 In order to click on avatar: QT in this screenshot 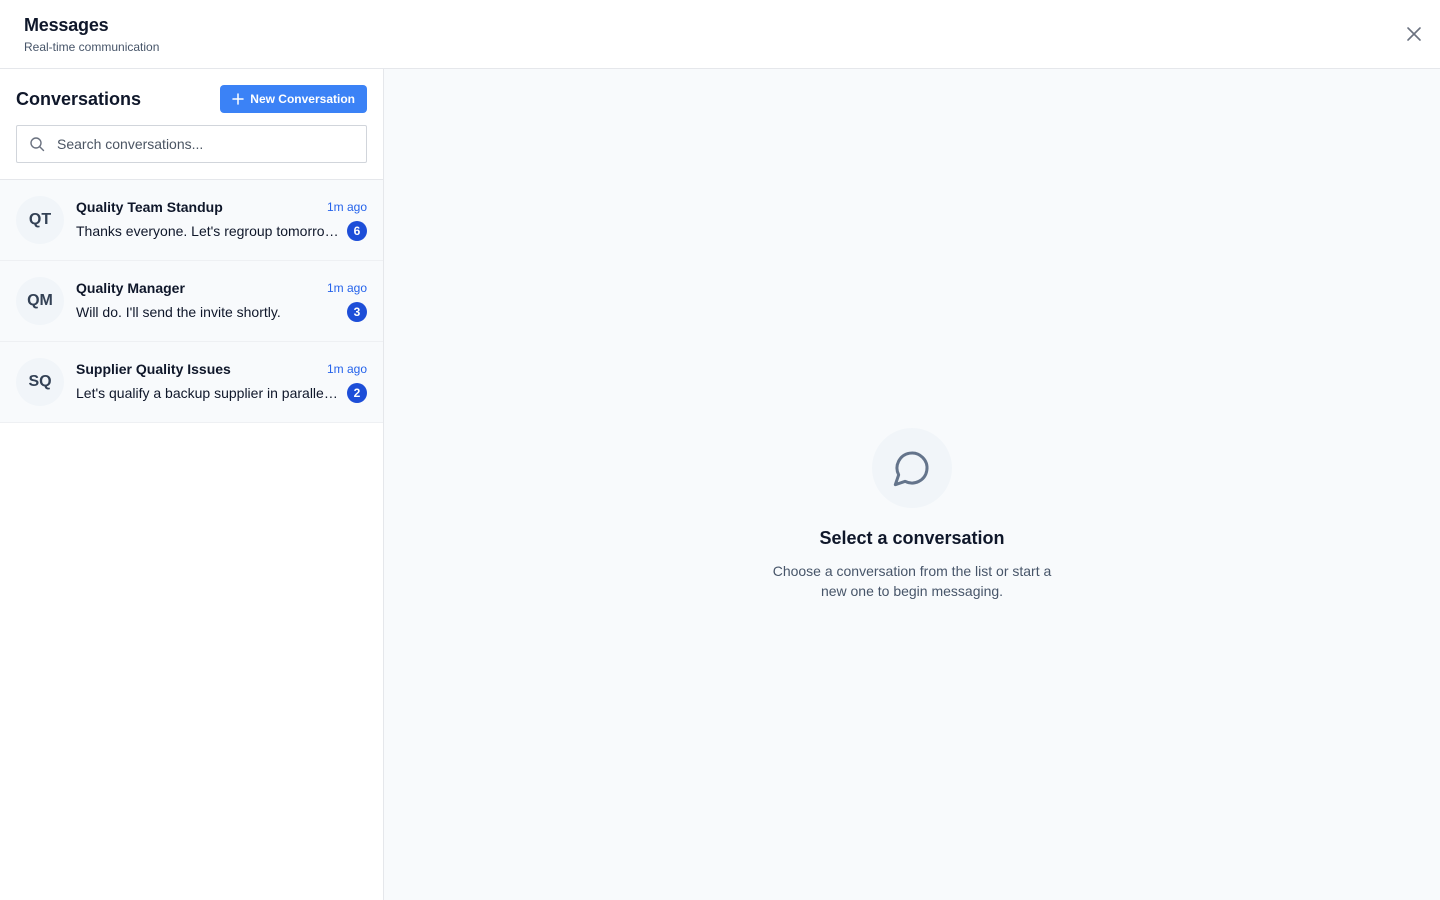, I will do `click(40, 220)`.